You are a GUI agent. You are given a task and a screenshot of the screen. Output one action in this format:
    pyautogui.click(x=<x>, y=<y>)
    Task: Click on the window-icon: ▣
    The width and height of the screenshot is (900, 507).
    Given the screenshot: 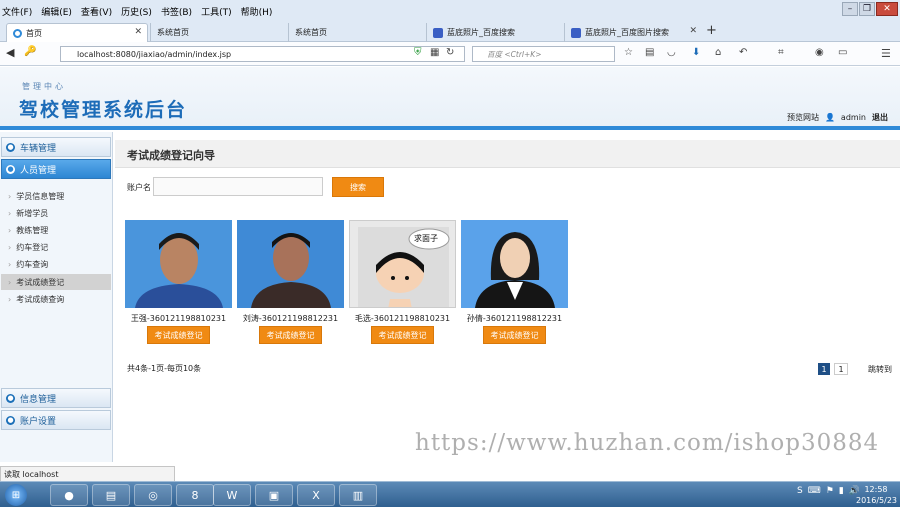 What is the action you would take?
    pyautogui.click(x=274, y=495)
    